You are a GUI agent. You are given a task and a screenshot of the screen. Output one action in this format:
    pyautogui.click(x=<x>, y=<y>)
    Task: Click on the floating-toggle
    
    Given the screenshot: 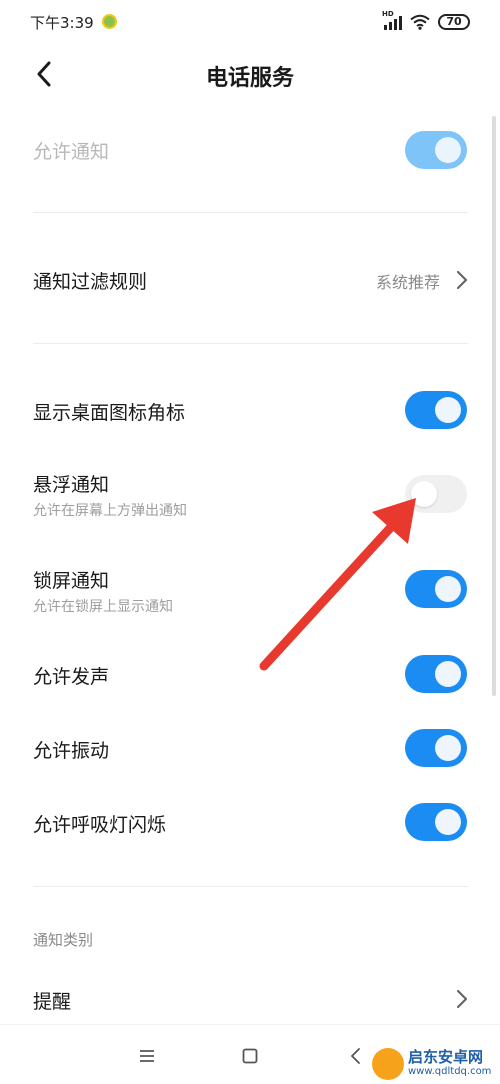 What is the action you would take?
    pyautogui.click(x=436, y=494)
    